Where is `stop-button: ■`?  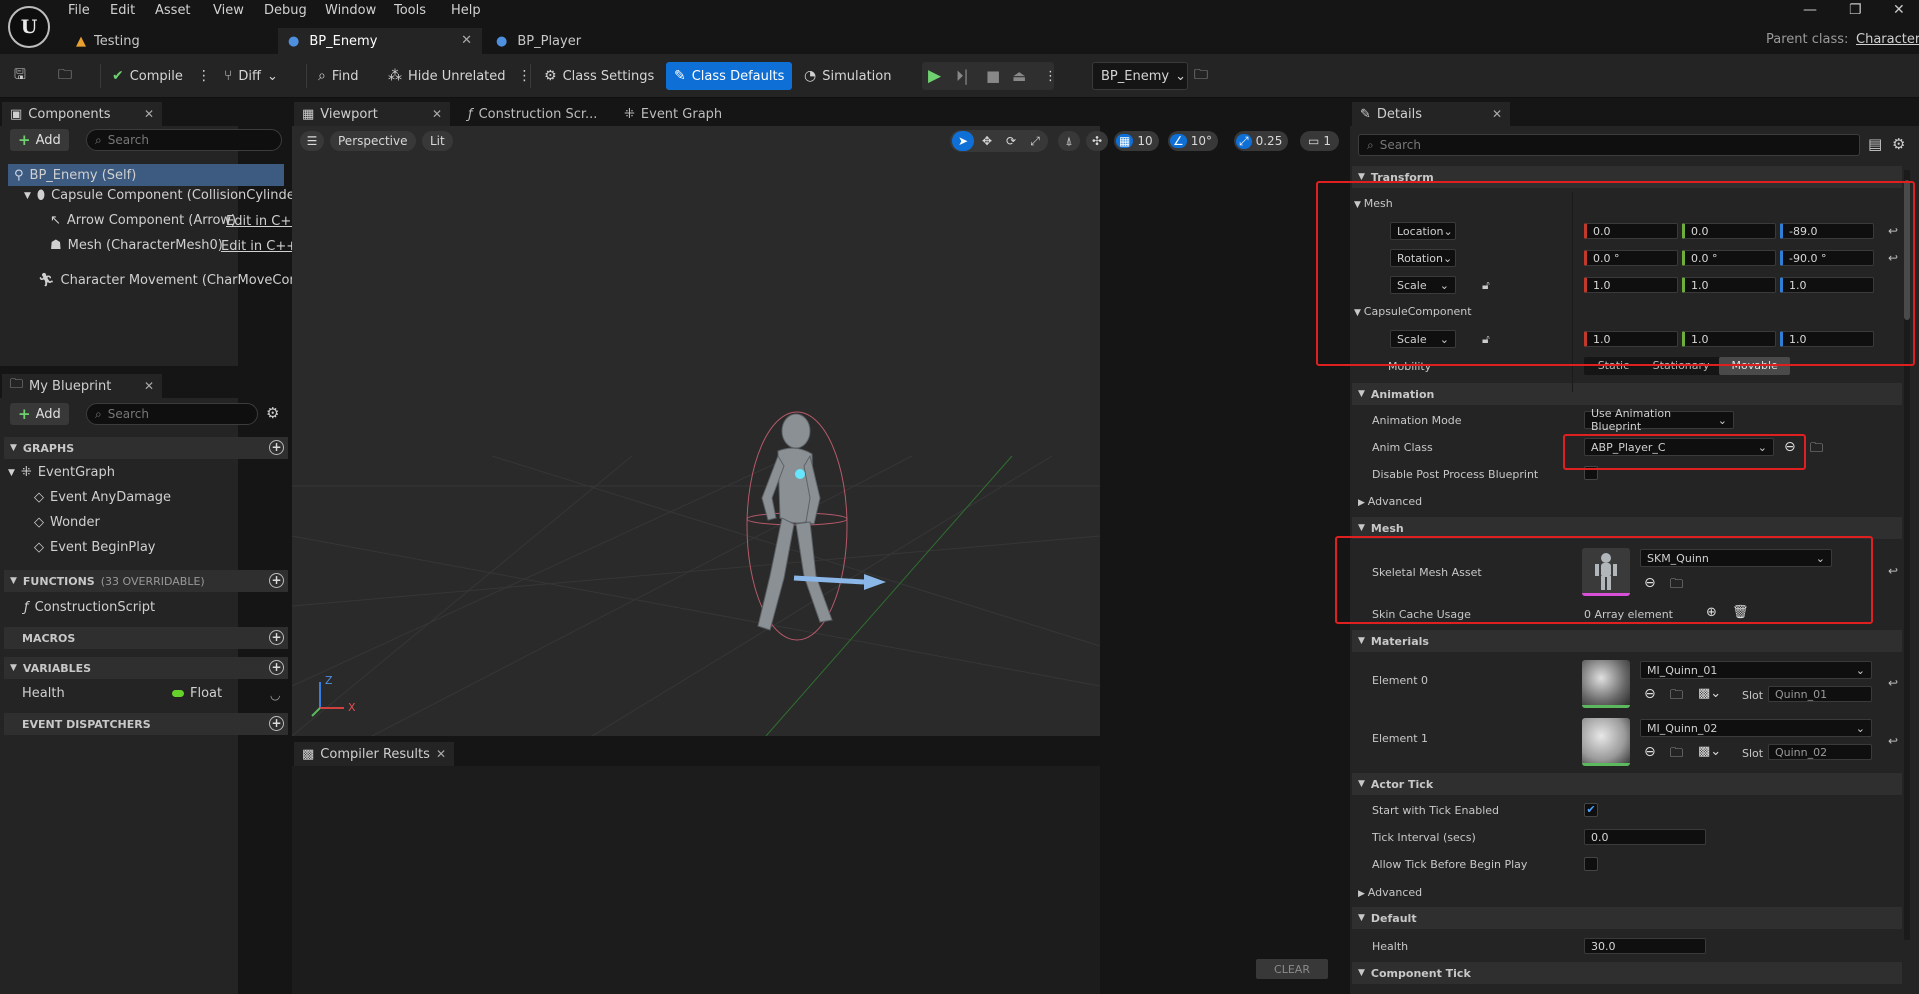 stop-button: ■ is located at coordinates (993, 76).